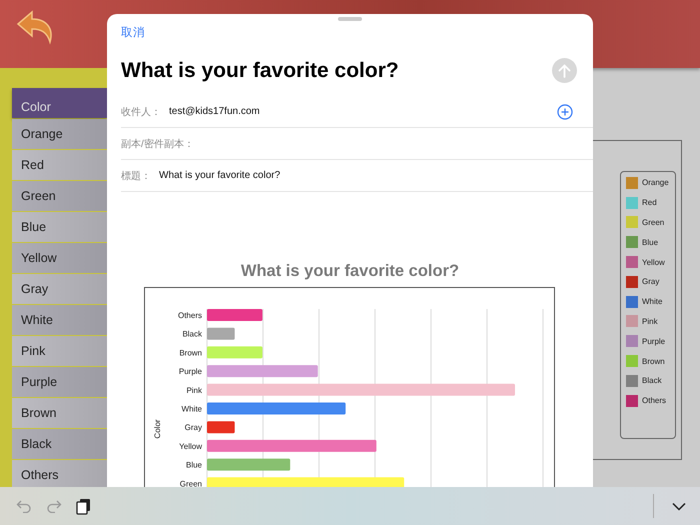 The height and width of the screenshot is (525, 700). Describe the element at coordinates (357, 176) in the screenshot. I see `mail-field: 標題： What is your favorite color?` at that location.